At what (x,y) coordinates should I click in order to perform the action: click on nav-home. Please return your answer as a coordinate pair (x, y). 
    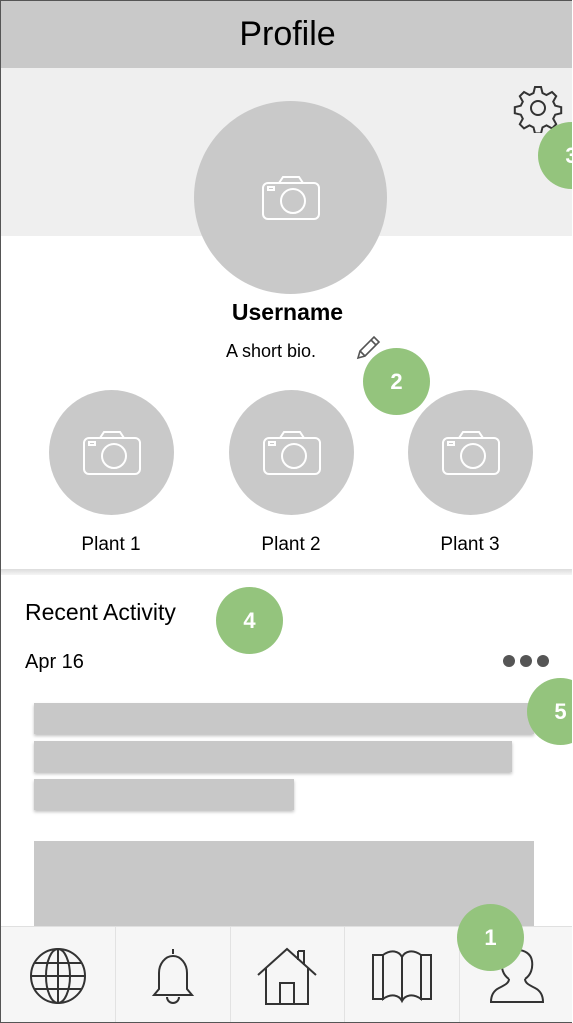
    Looking at the image, I should click on (288, 974).